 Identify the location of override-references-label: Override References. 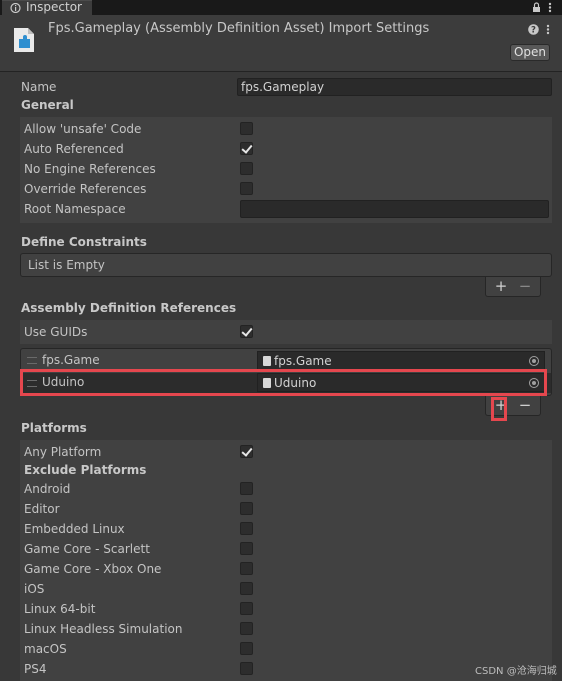
(85, 189).